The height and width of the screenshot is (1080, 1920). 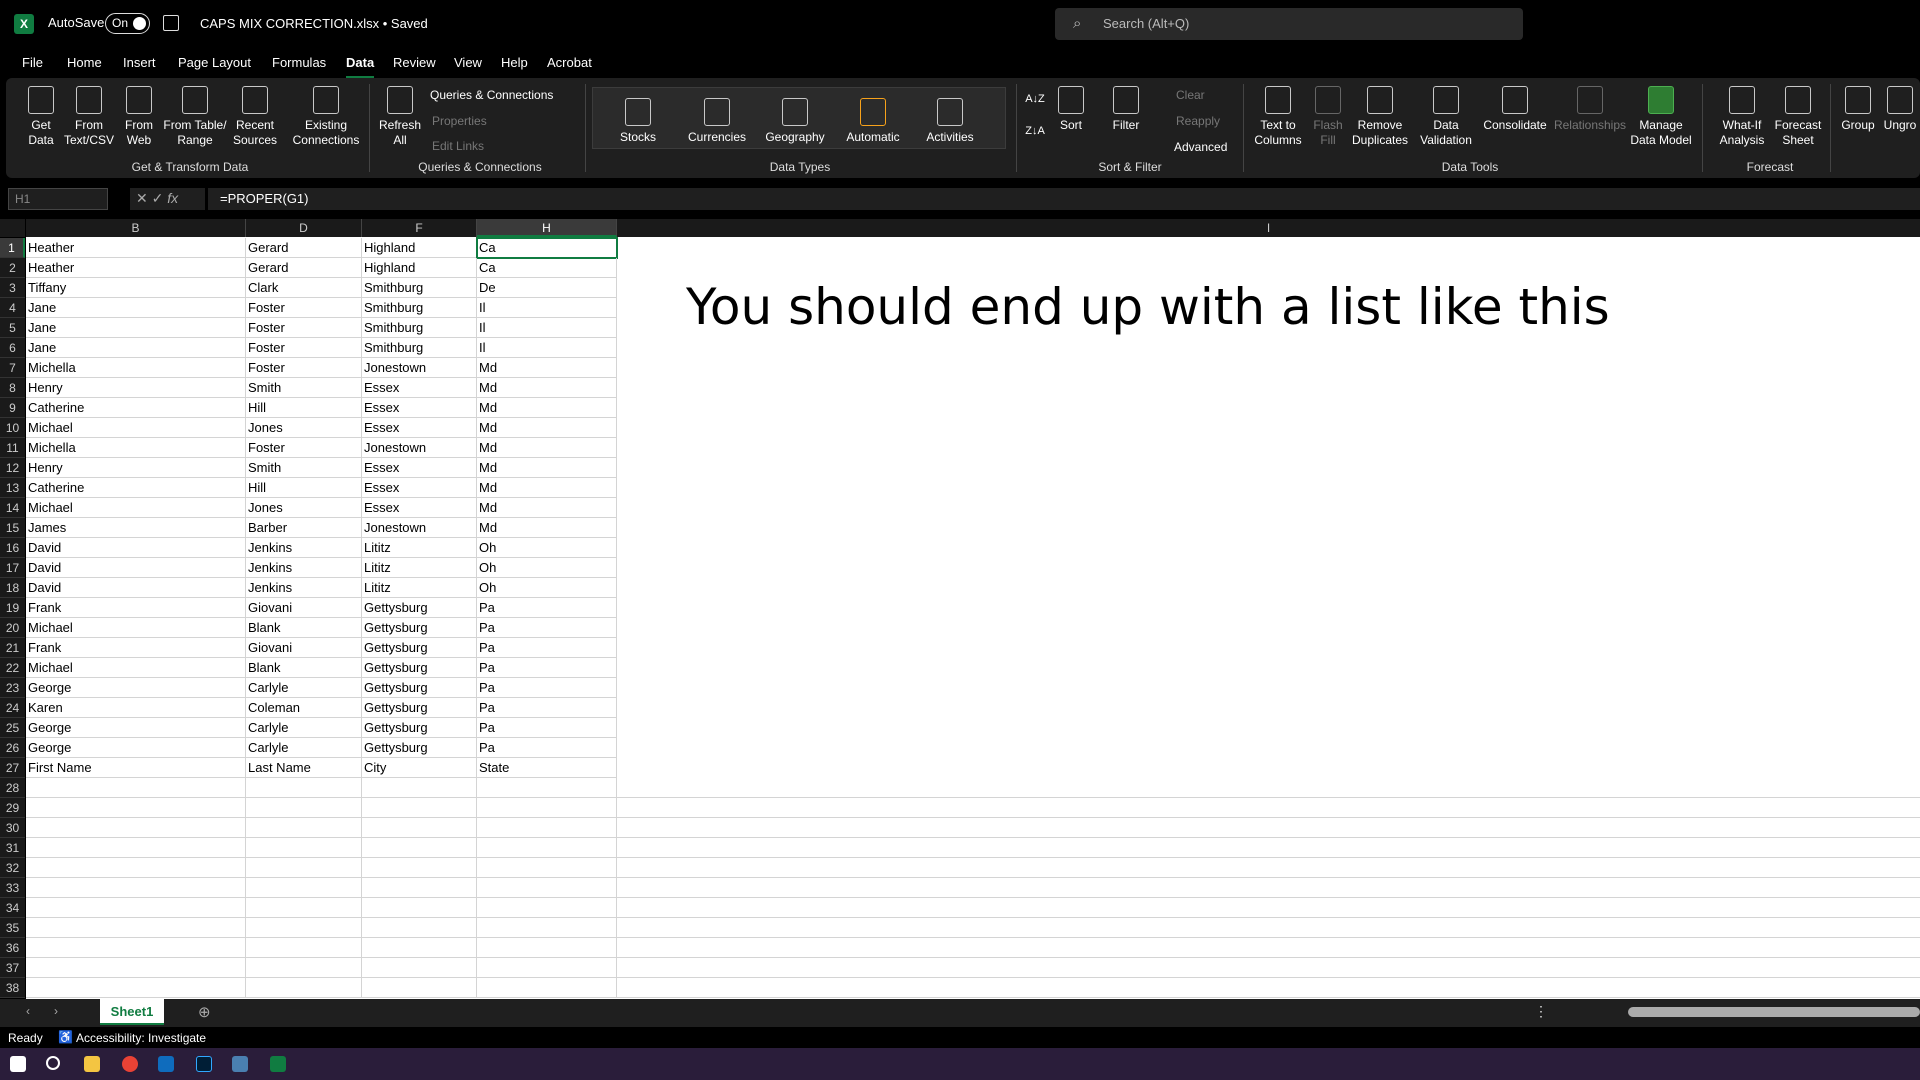 What do you see at coordinates (547, 268) in the screenshot?
I see `cell: Ca` at bounding box center [547, 268].